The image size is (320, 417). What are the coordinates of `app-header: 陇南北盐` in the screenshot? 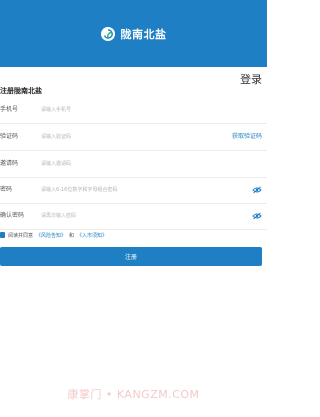 It's located at (133, 33).